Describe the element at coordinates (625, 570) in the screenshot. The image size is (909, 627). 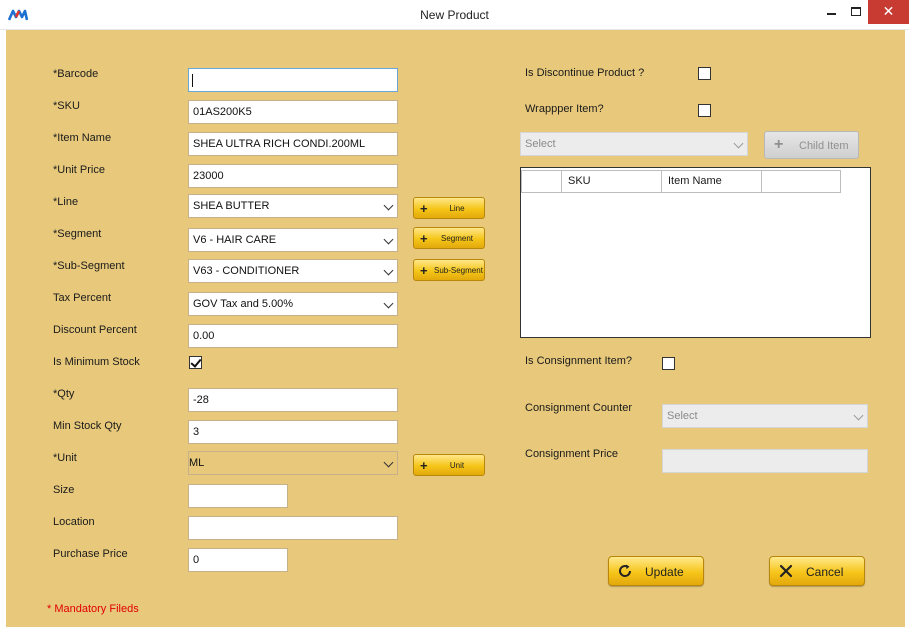
I see `refresh-icon` at that location.